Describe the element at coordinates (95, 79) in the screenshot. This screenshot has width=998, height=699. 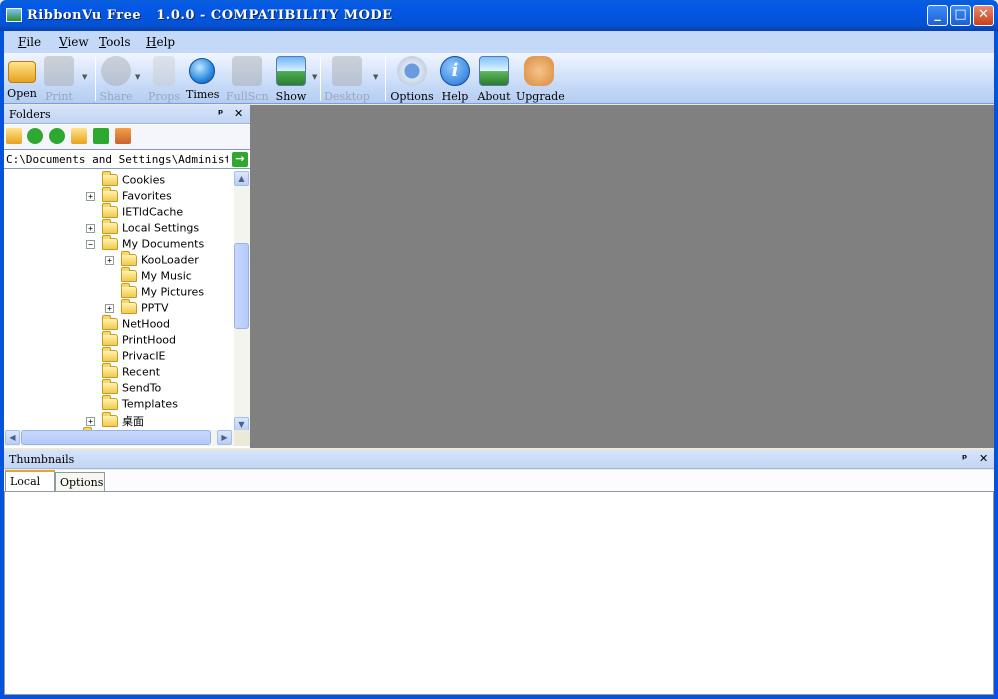
I see `toolbar-separator` at that location.